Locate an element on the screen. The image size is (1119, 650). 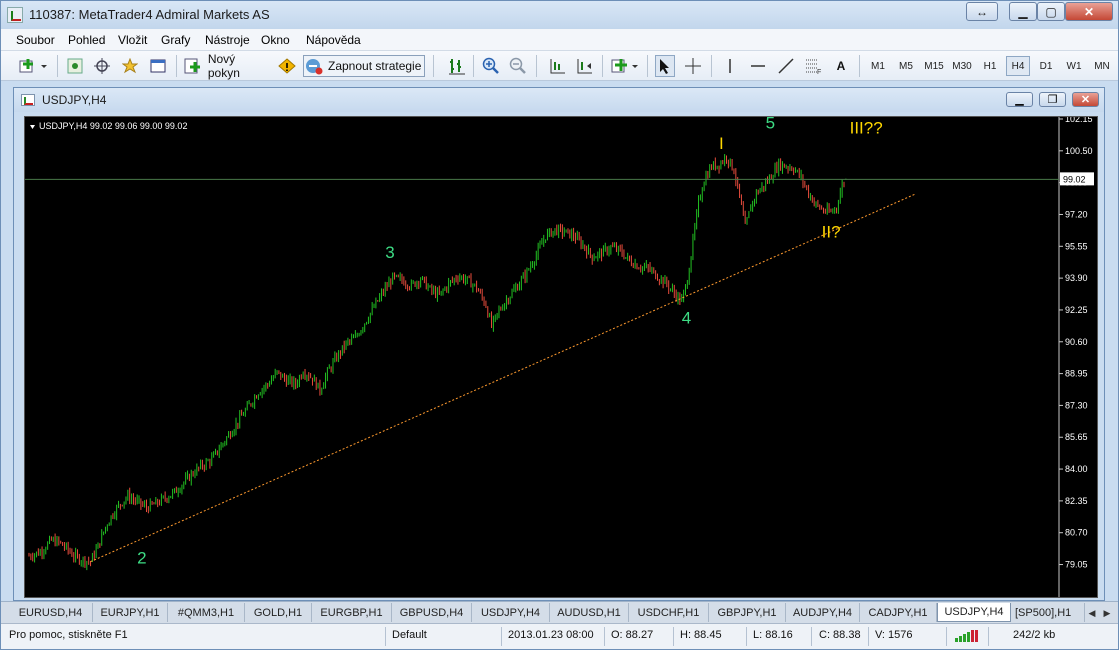
chart-restore-button: ❐ is located at coordinates (1052, 99).